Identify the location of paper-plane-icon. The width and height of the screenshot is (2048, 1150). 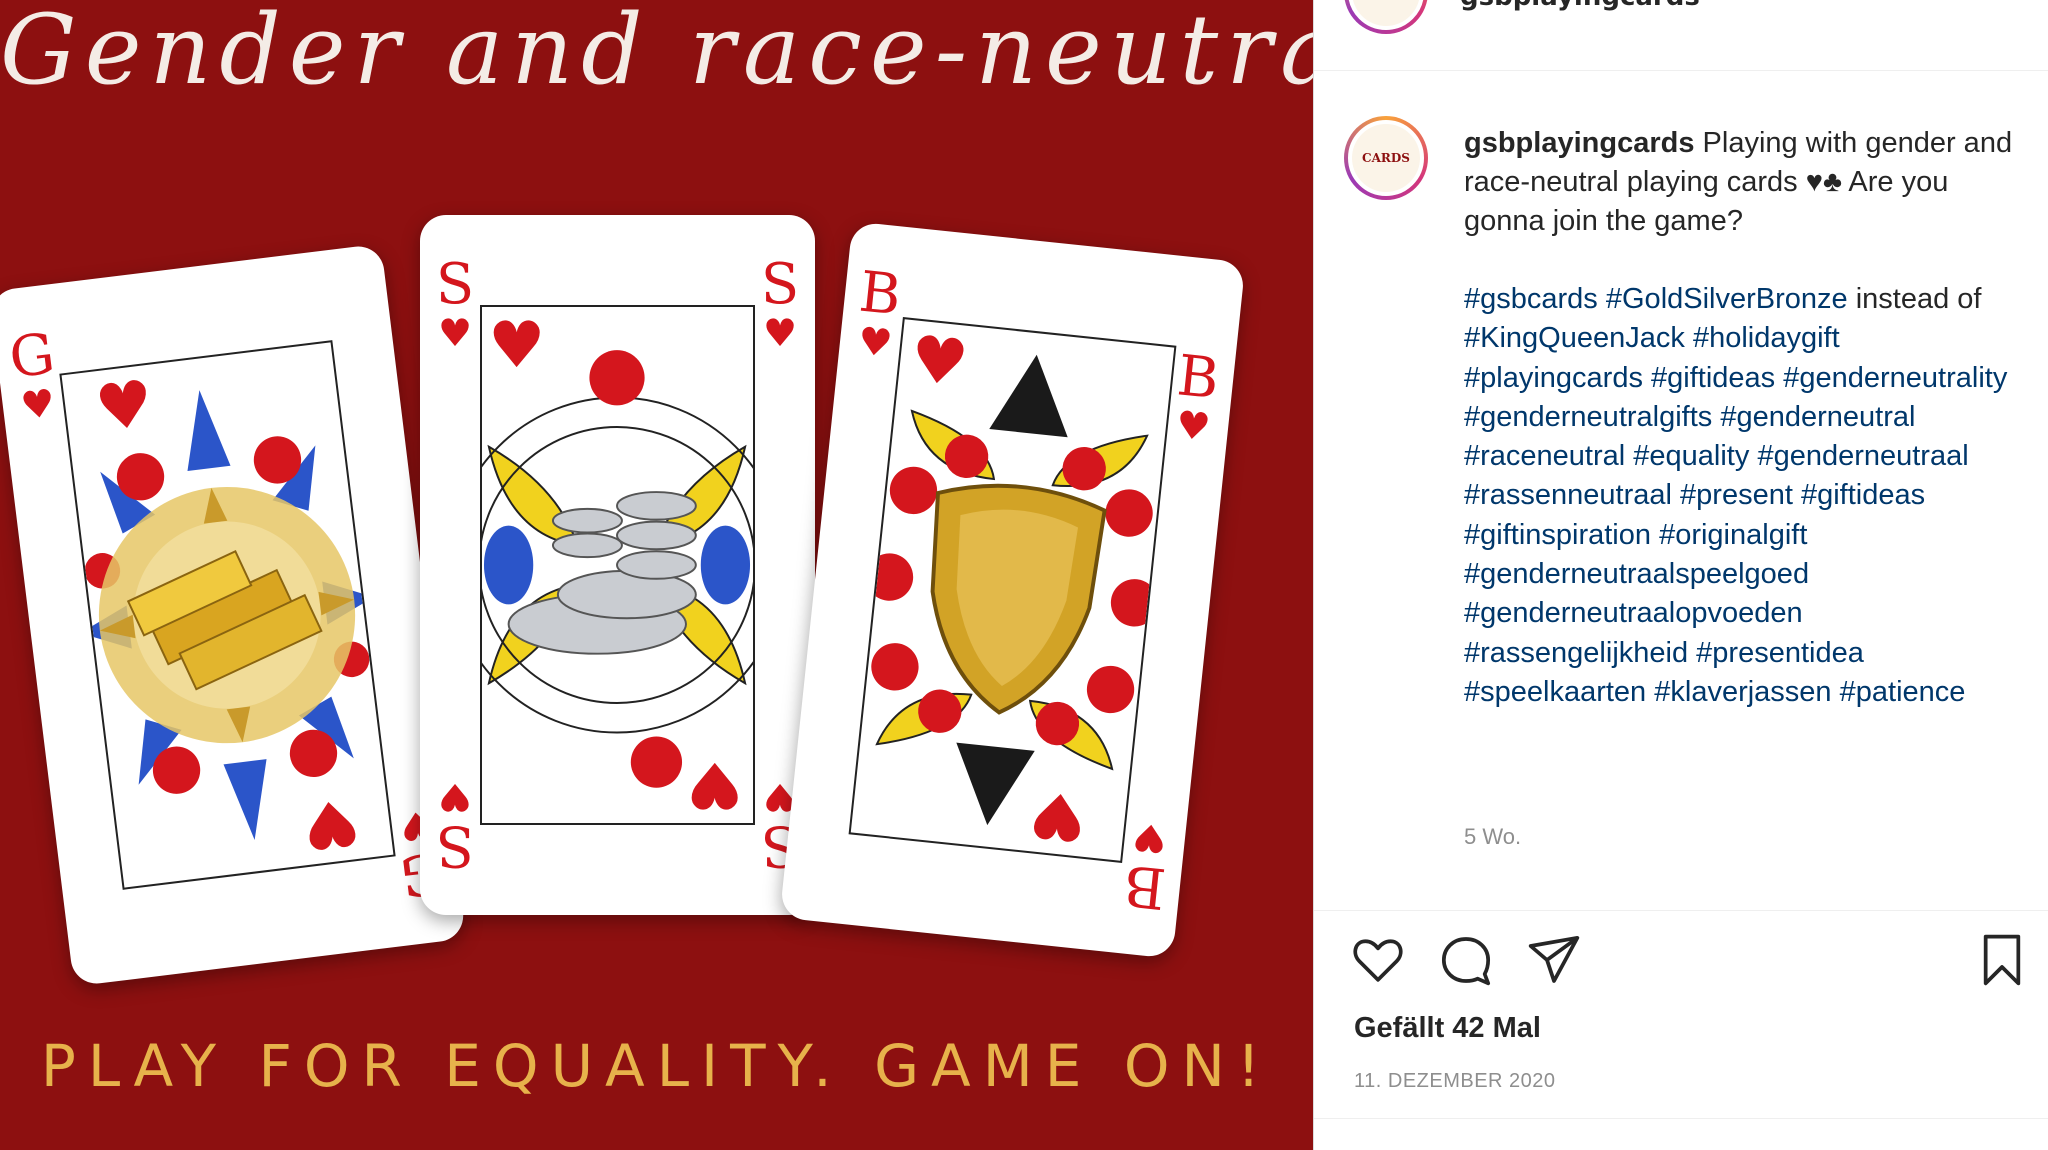
(1554, 960).